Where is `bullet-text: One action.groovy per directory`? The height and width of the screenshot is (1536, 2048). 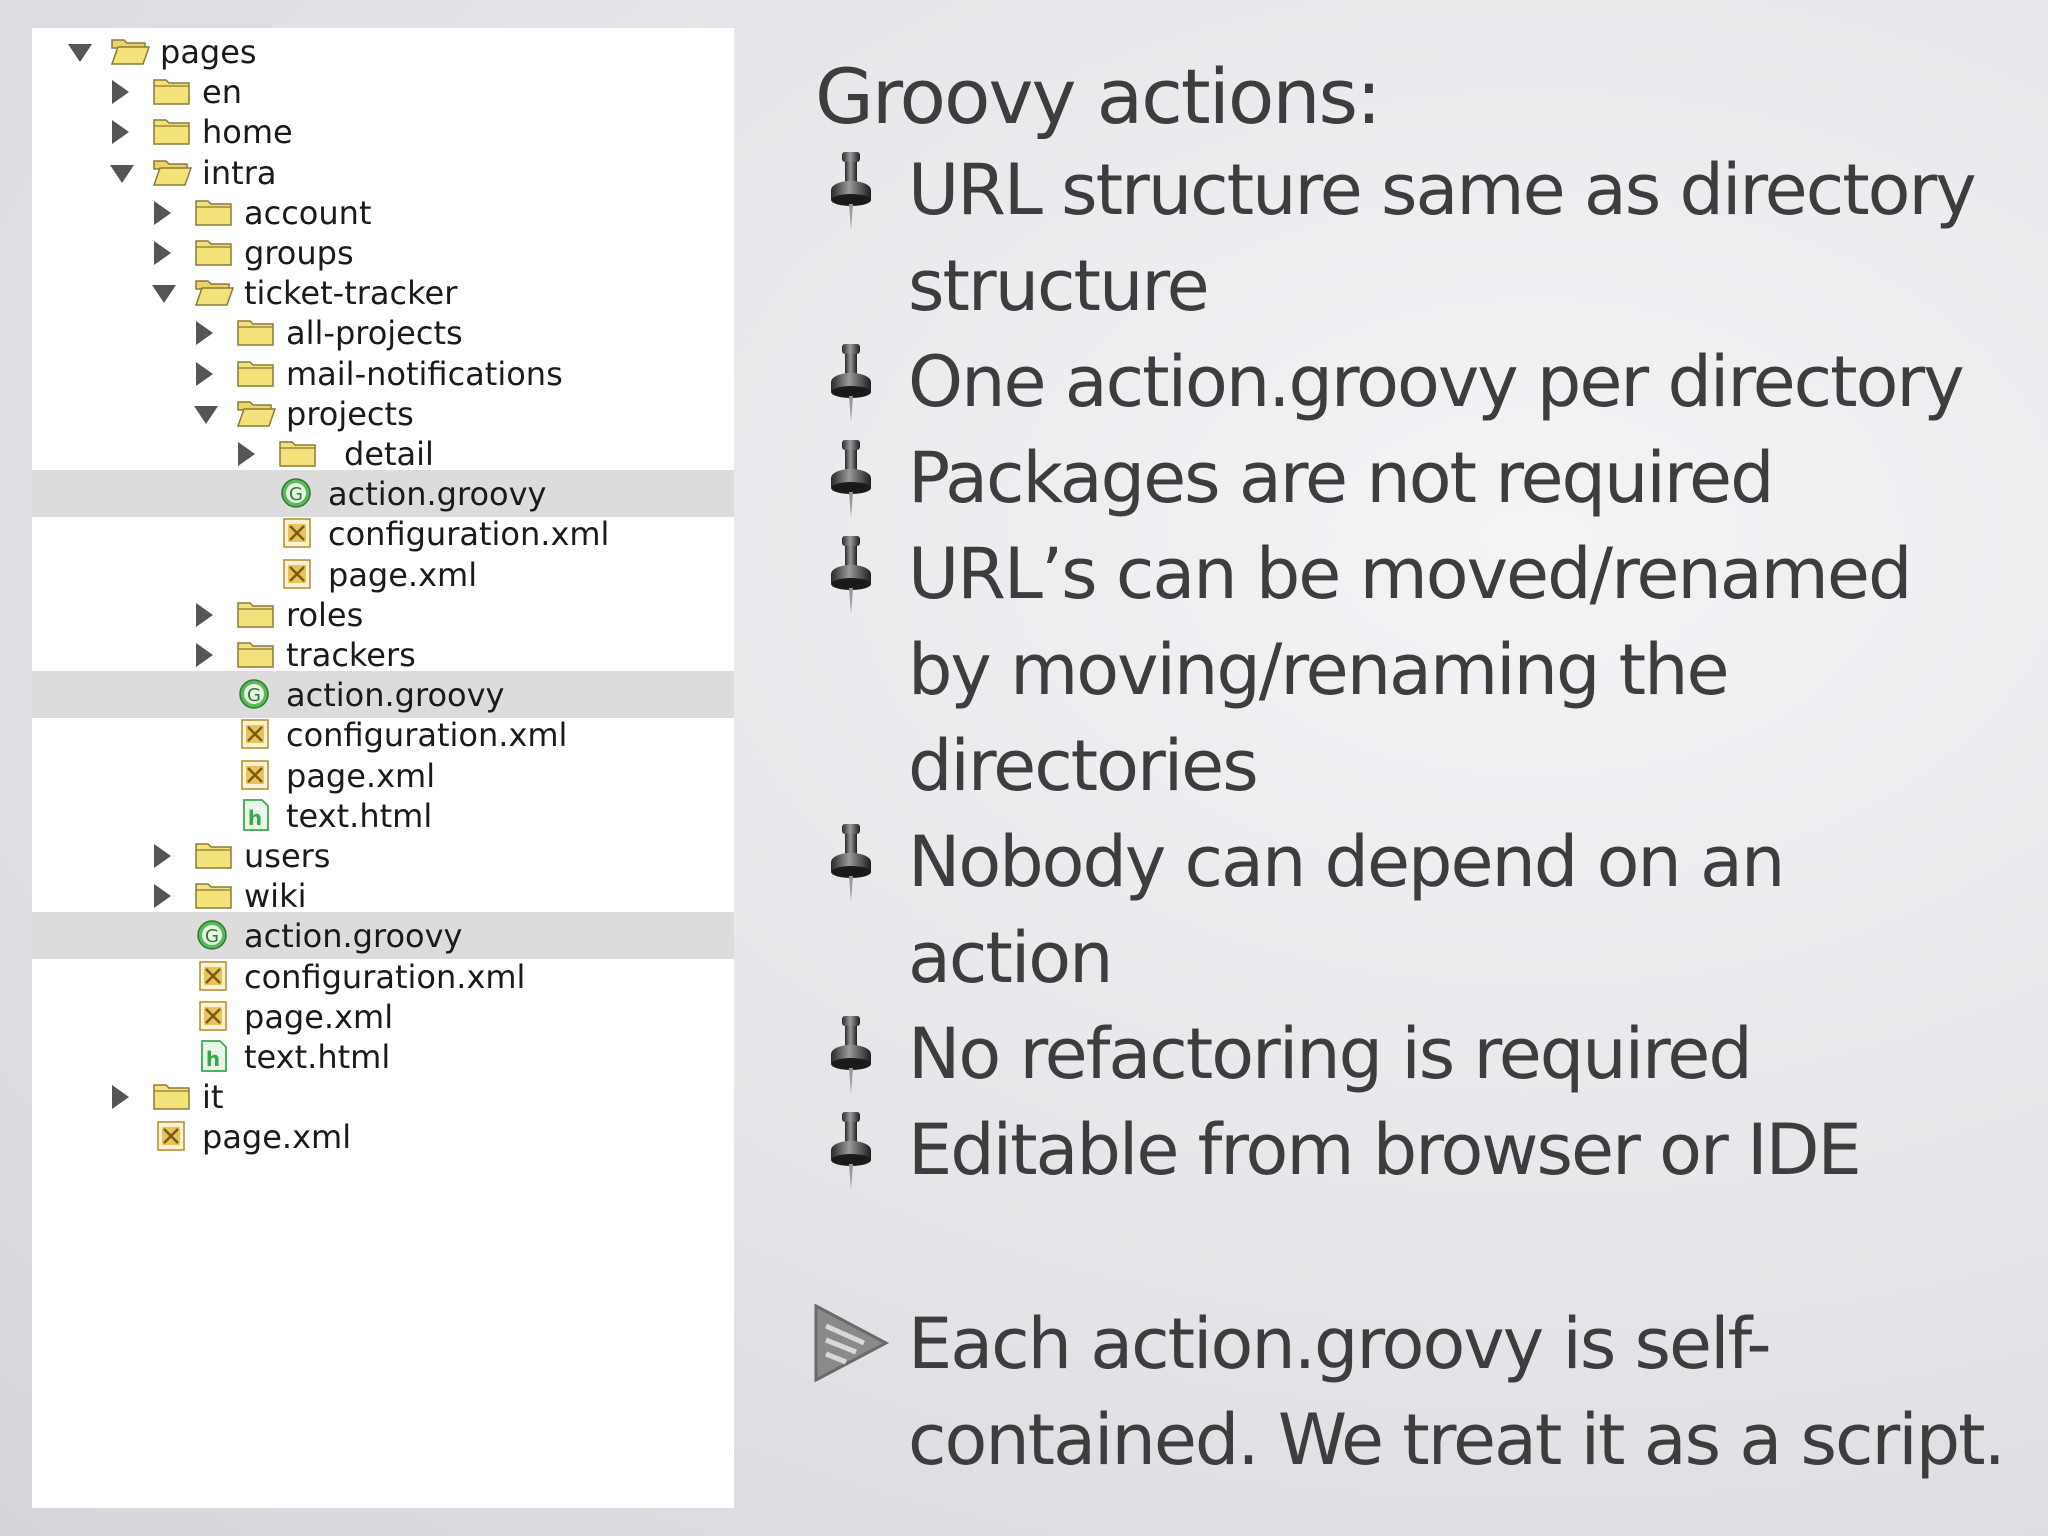
bullet-text: One action.groovy per directory is located at coordinates (1436, 382).